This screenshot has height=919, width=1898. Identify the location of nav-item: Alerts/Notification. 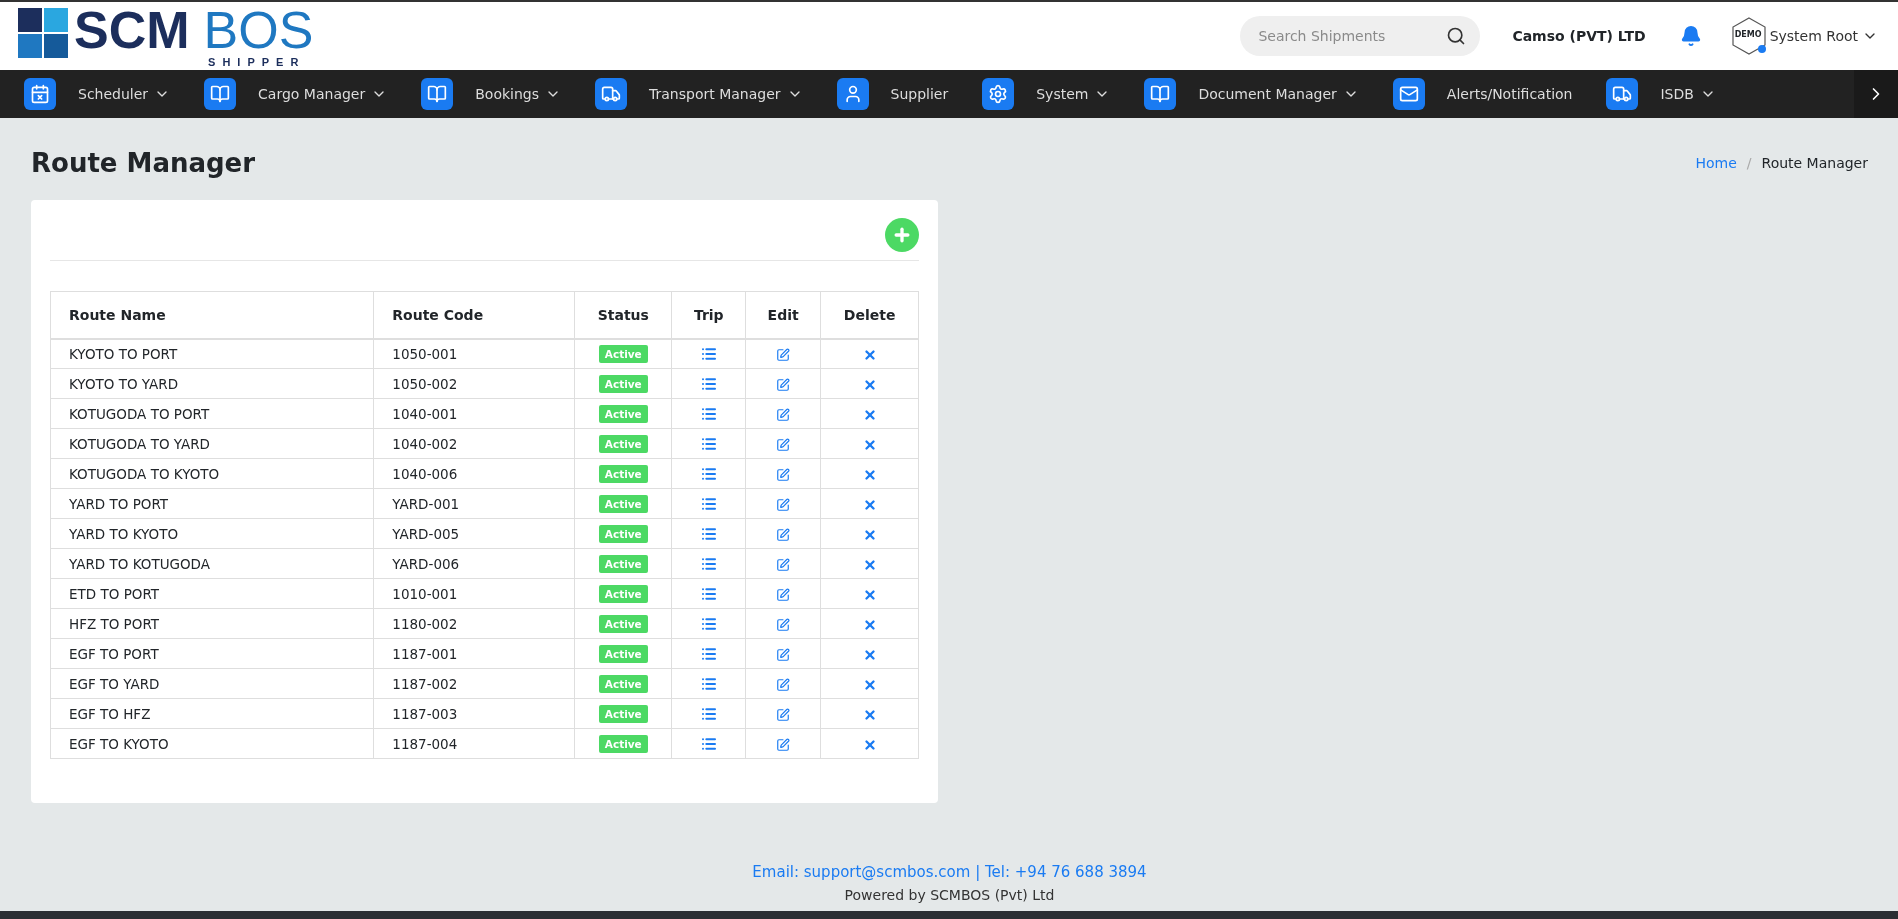
(1482, 94).